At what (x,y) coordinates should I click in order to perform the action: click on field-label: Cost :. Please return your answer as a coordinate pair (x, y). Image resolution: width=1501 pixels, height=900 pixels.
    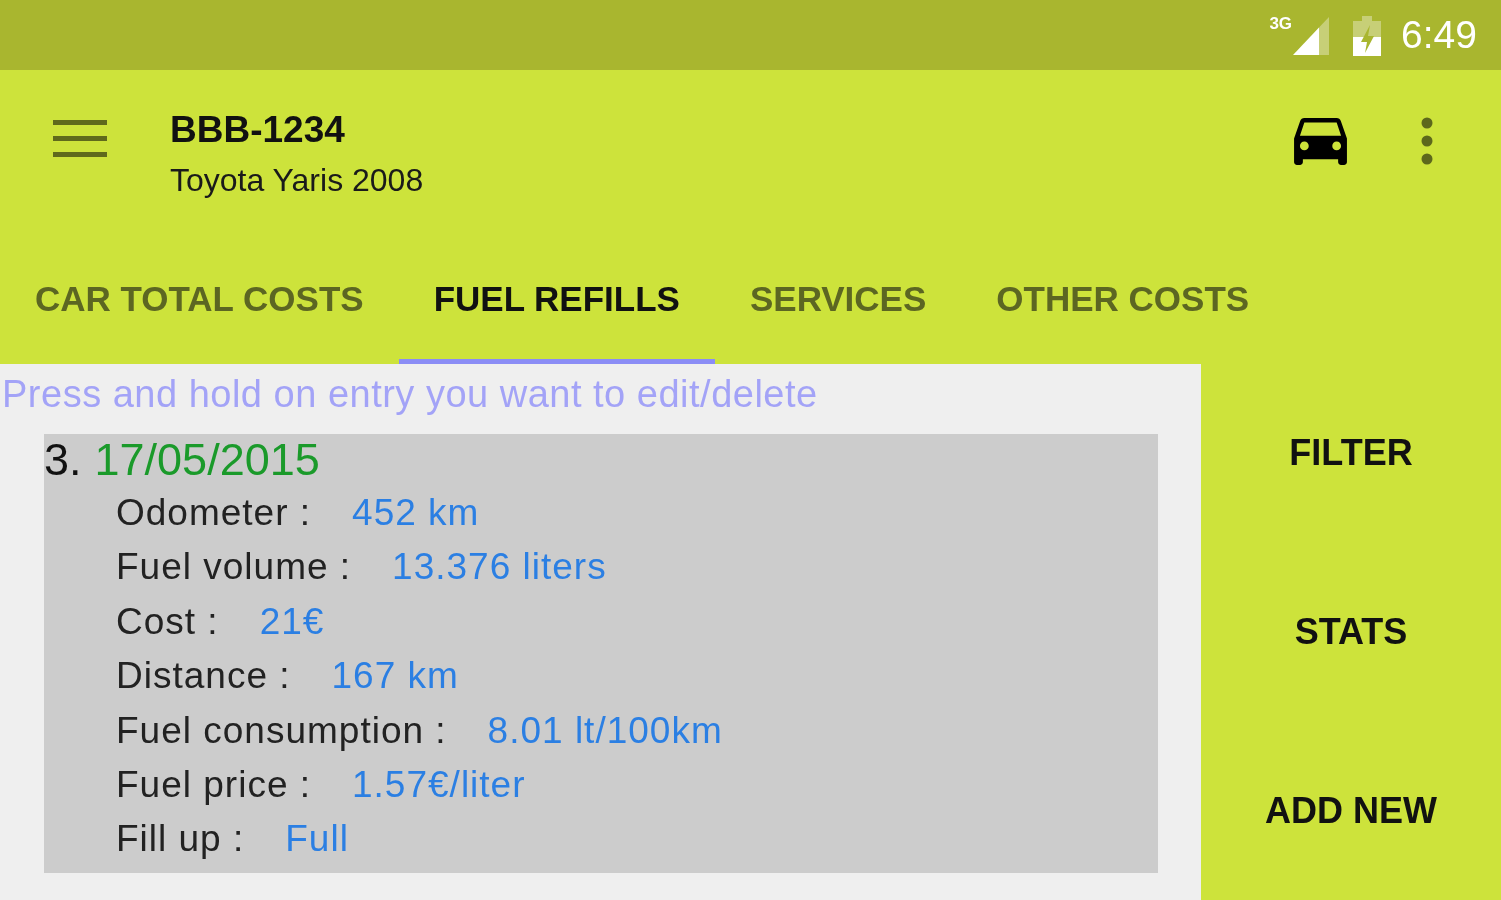
    Looking at the image, I should click on (167, 621).